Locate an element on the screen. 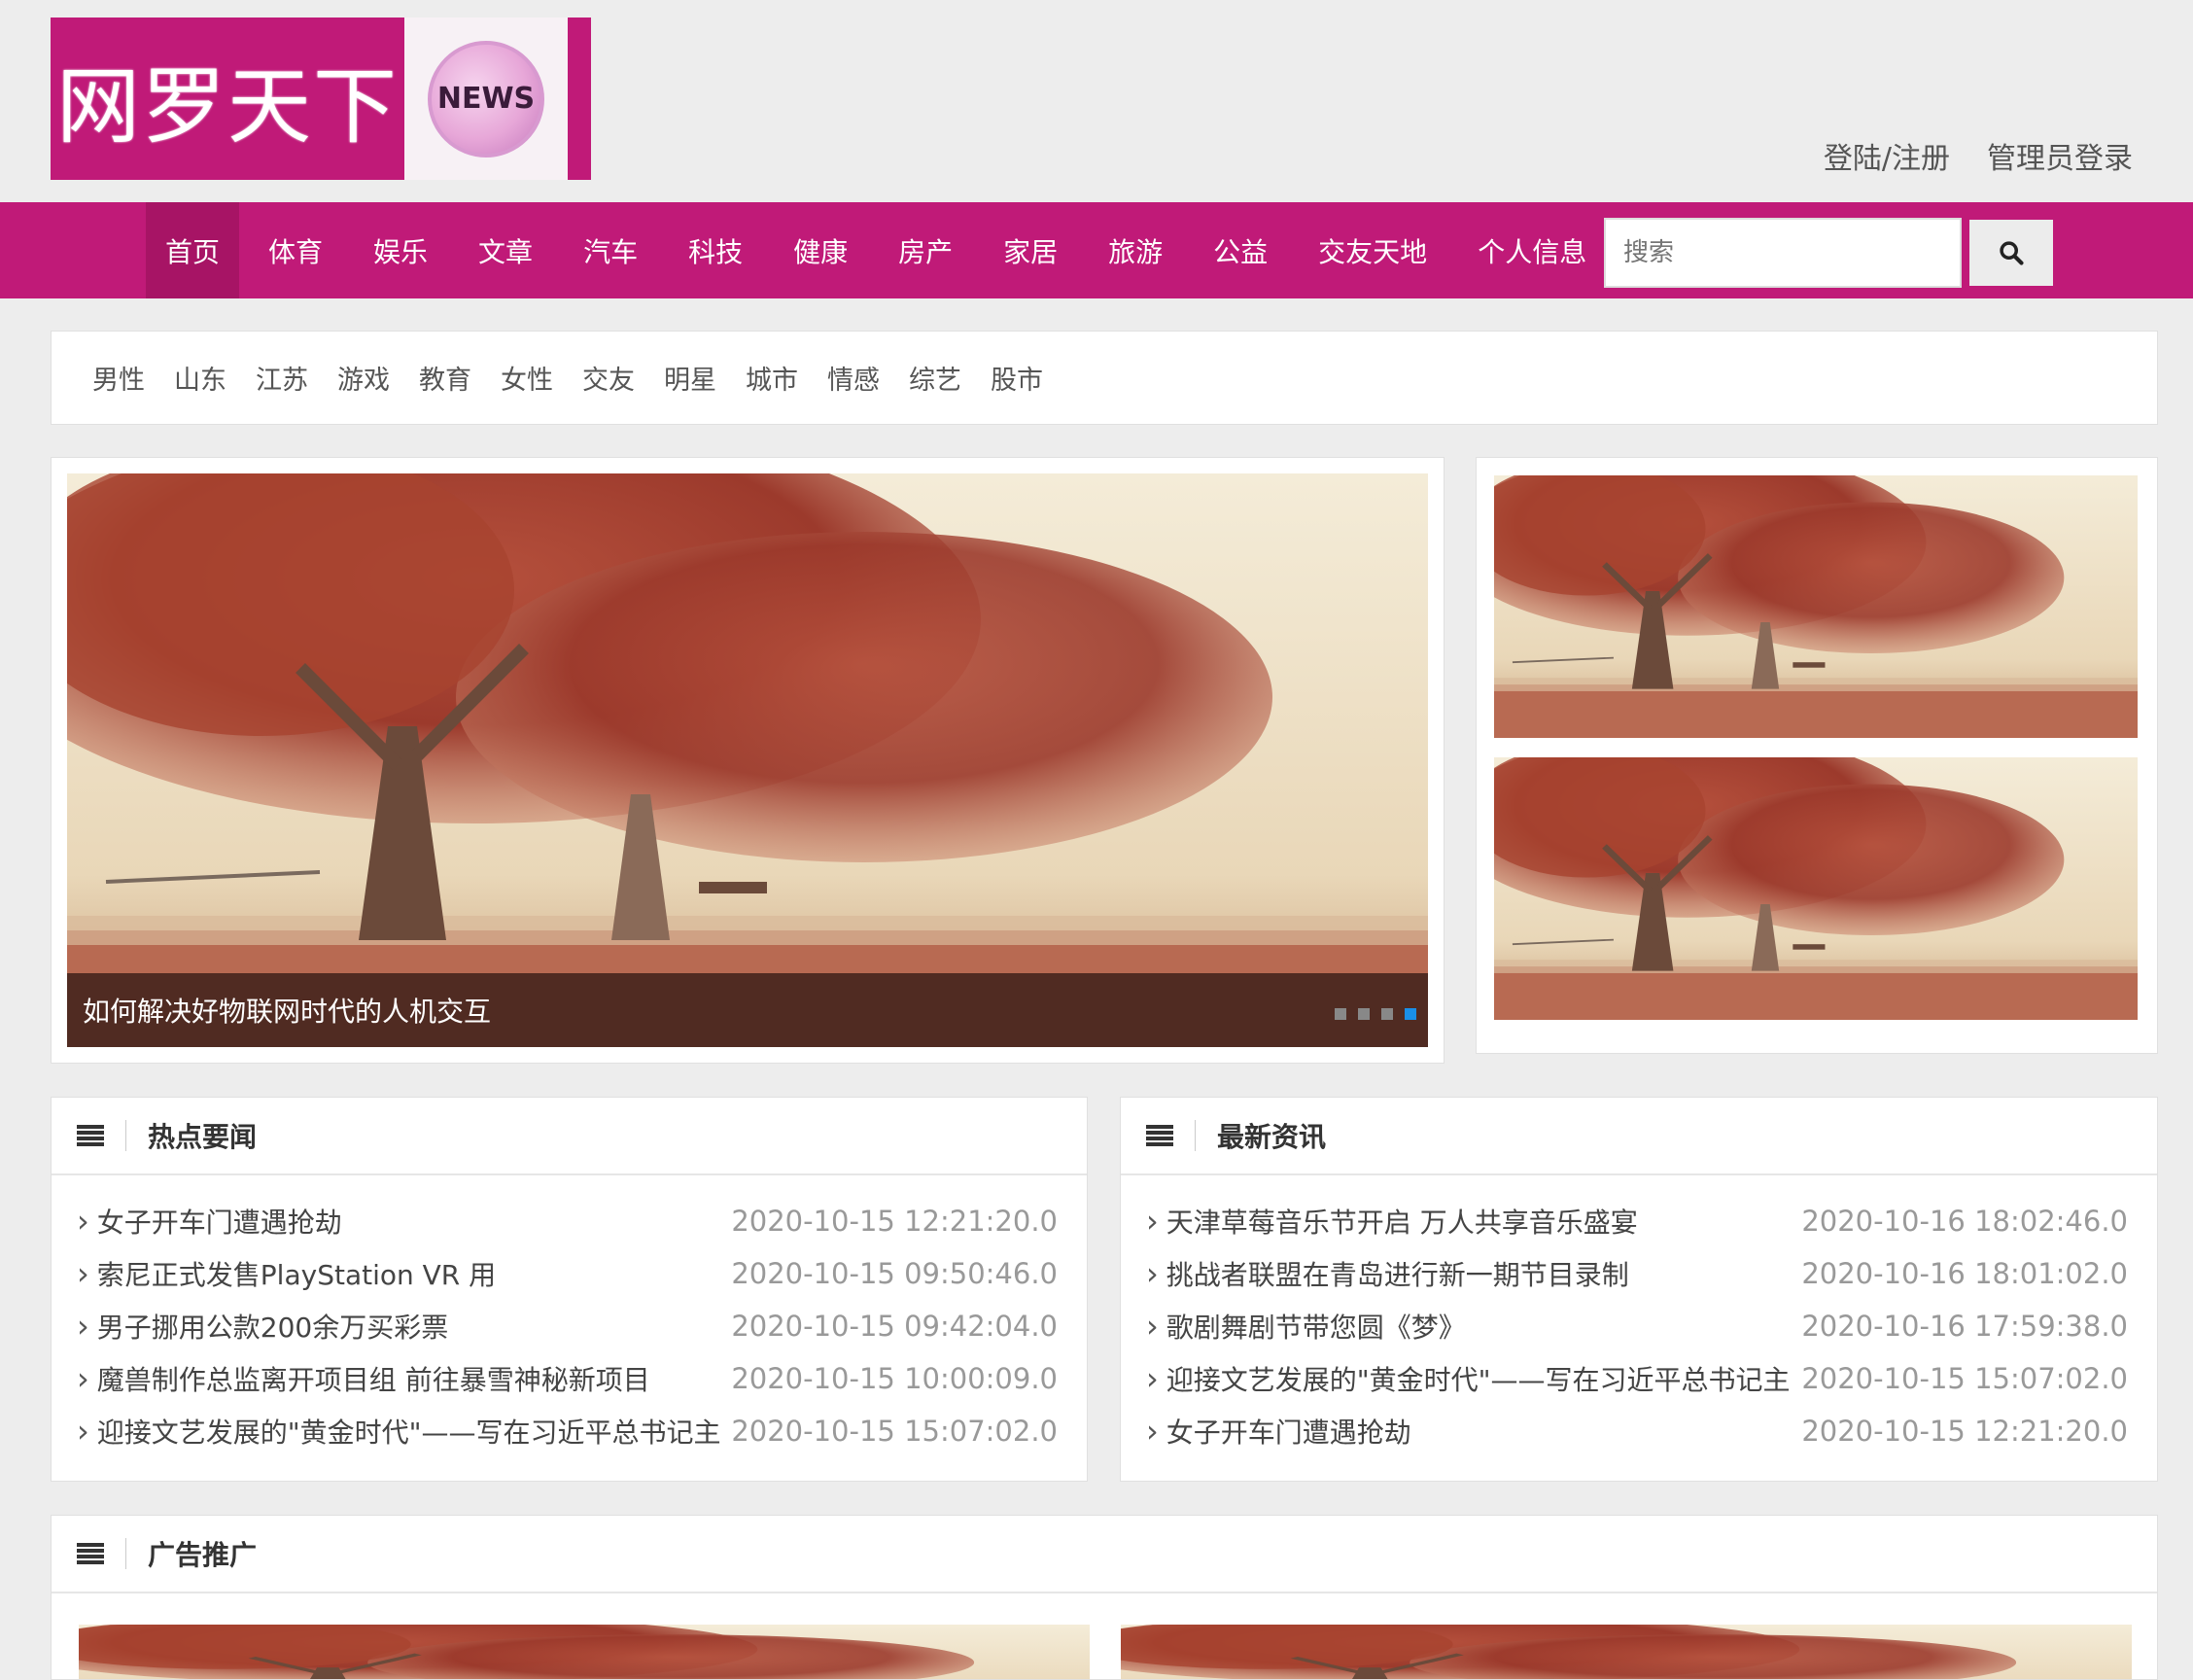 Image resolution: width=2193 pixels, height=1680 pixels. panel-header: 最新资讯 is located at coordinates (1639, 1136).